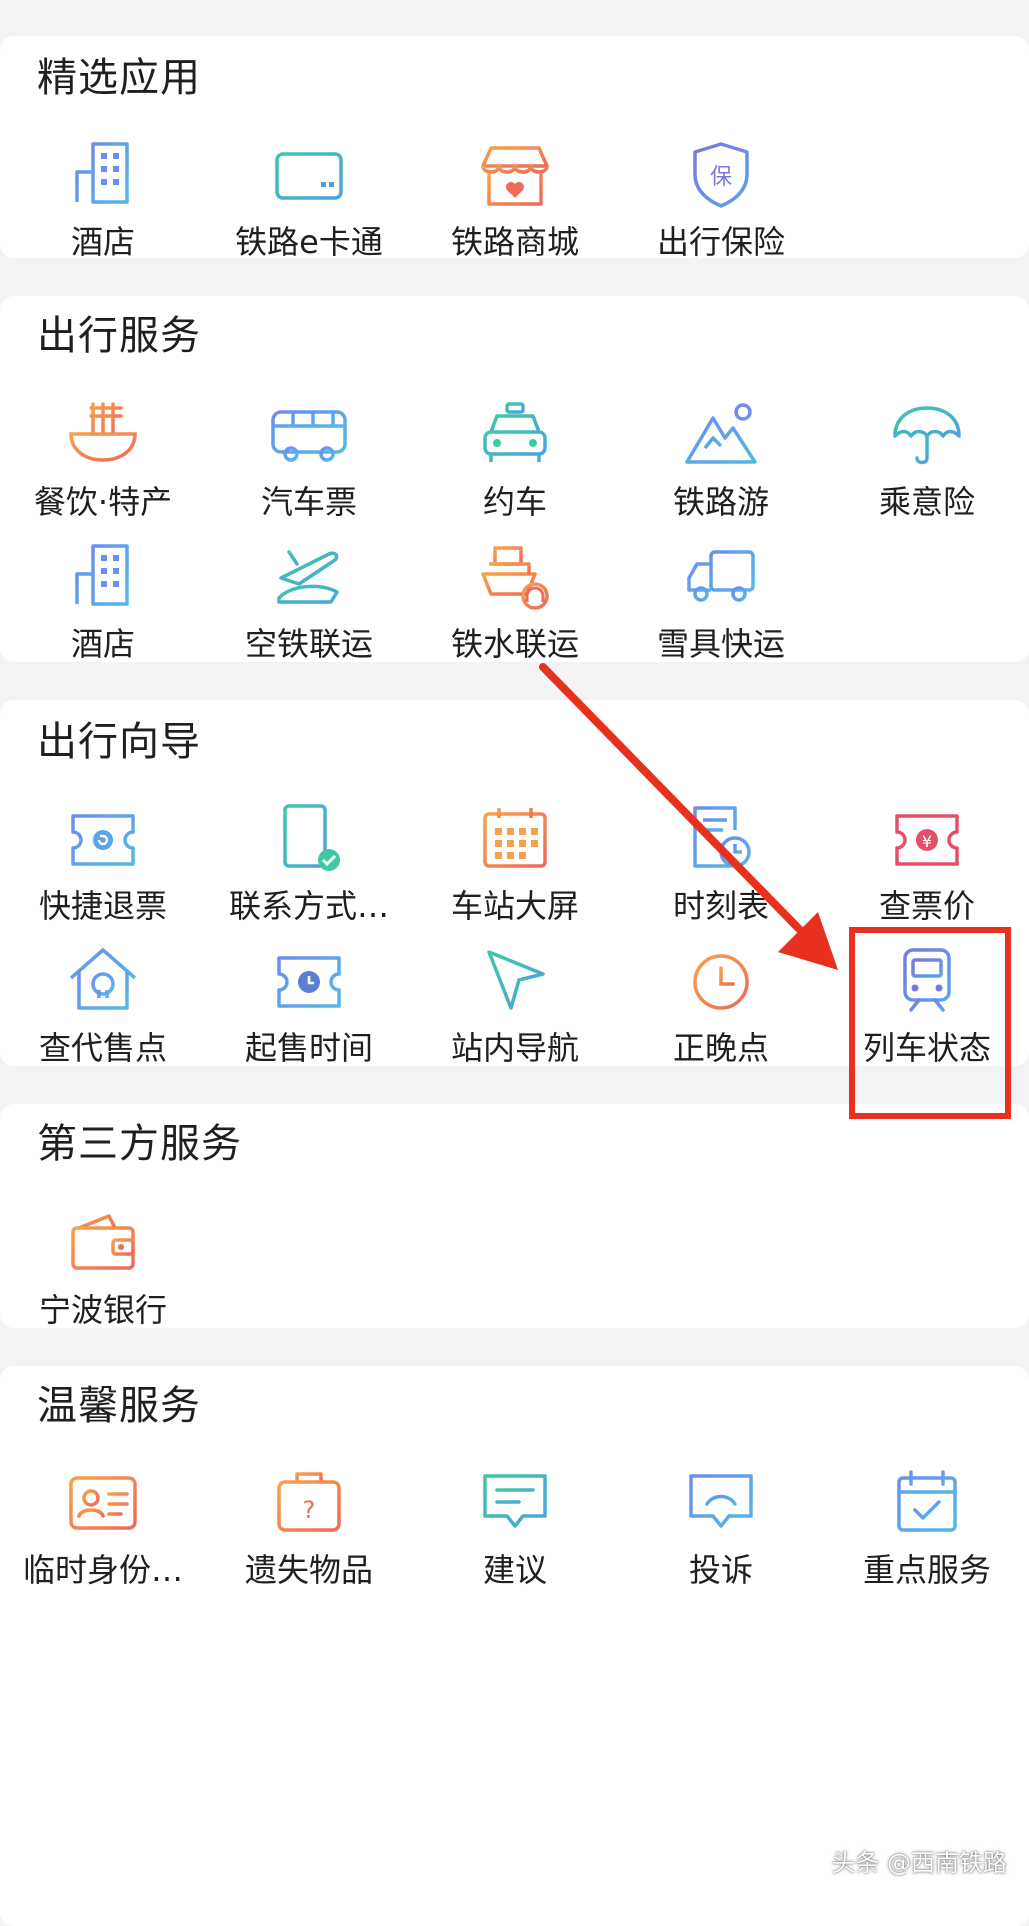 The width and height of the screenshot is (1029, 1926). Describe the element at coordinates (308, 1048) in the screenshot. I see `item-label: 起售时间` at that location.